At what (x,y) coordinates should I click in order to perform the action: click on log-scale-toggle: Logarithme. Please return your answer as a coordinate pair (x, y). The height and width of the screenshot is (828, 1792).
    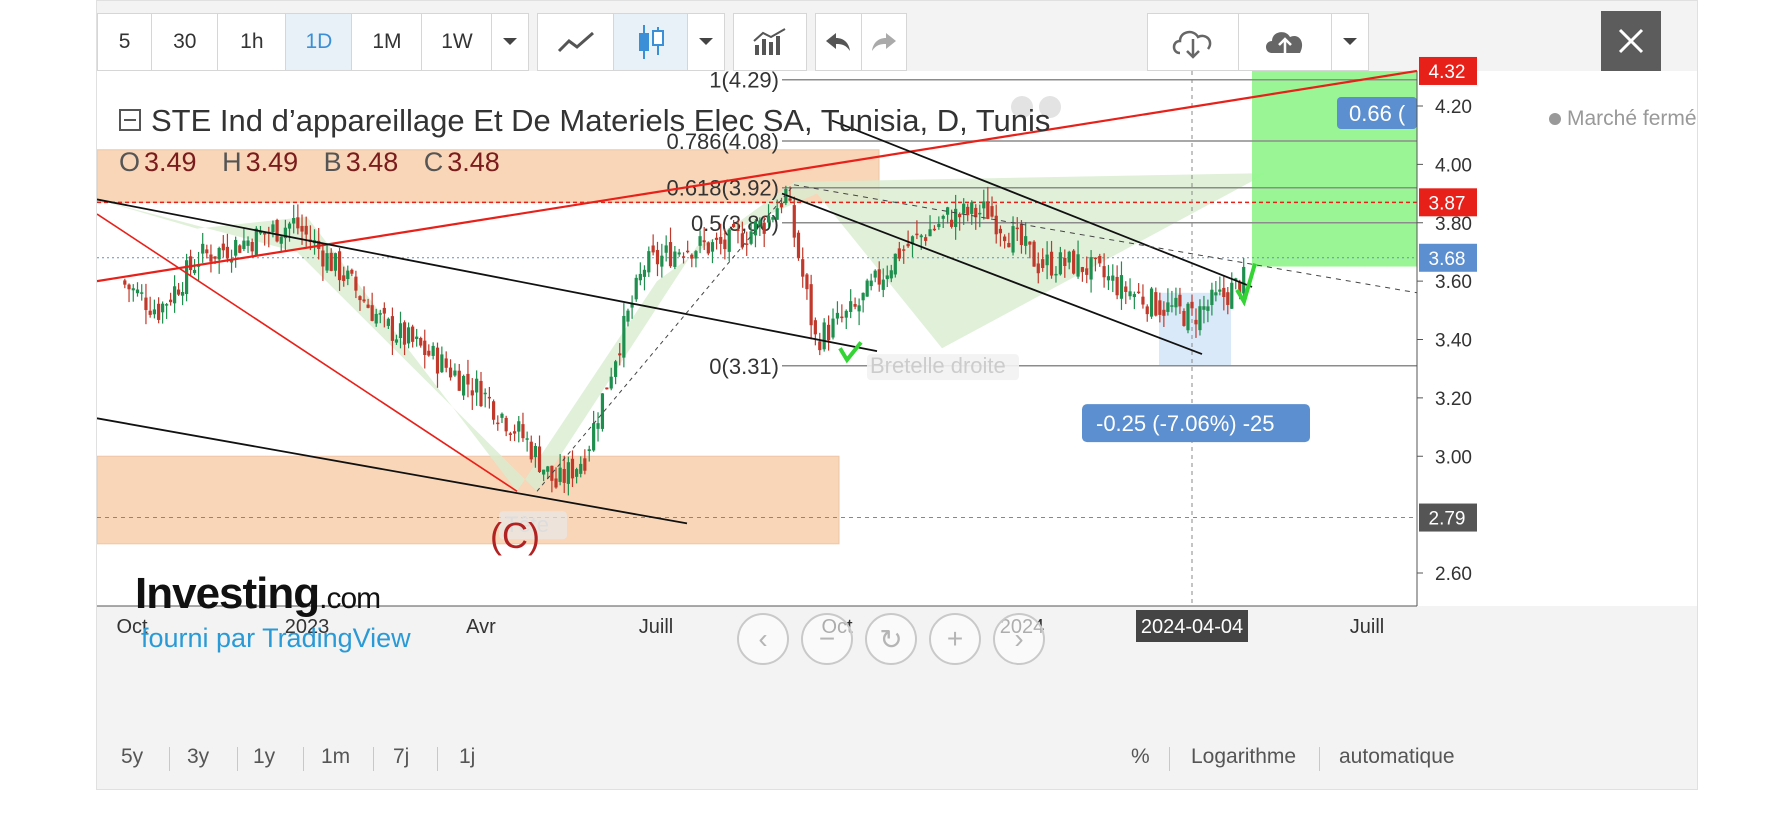
    Looking at the image, I should click on (1243, 757).